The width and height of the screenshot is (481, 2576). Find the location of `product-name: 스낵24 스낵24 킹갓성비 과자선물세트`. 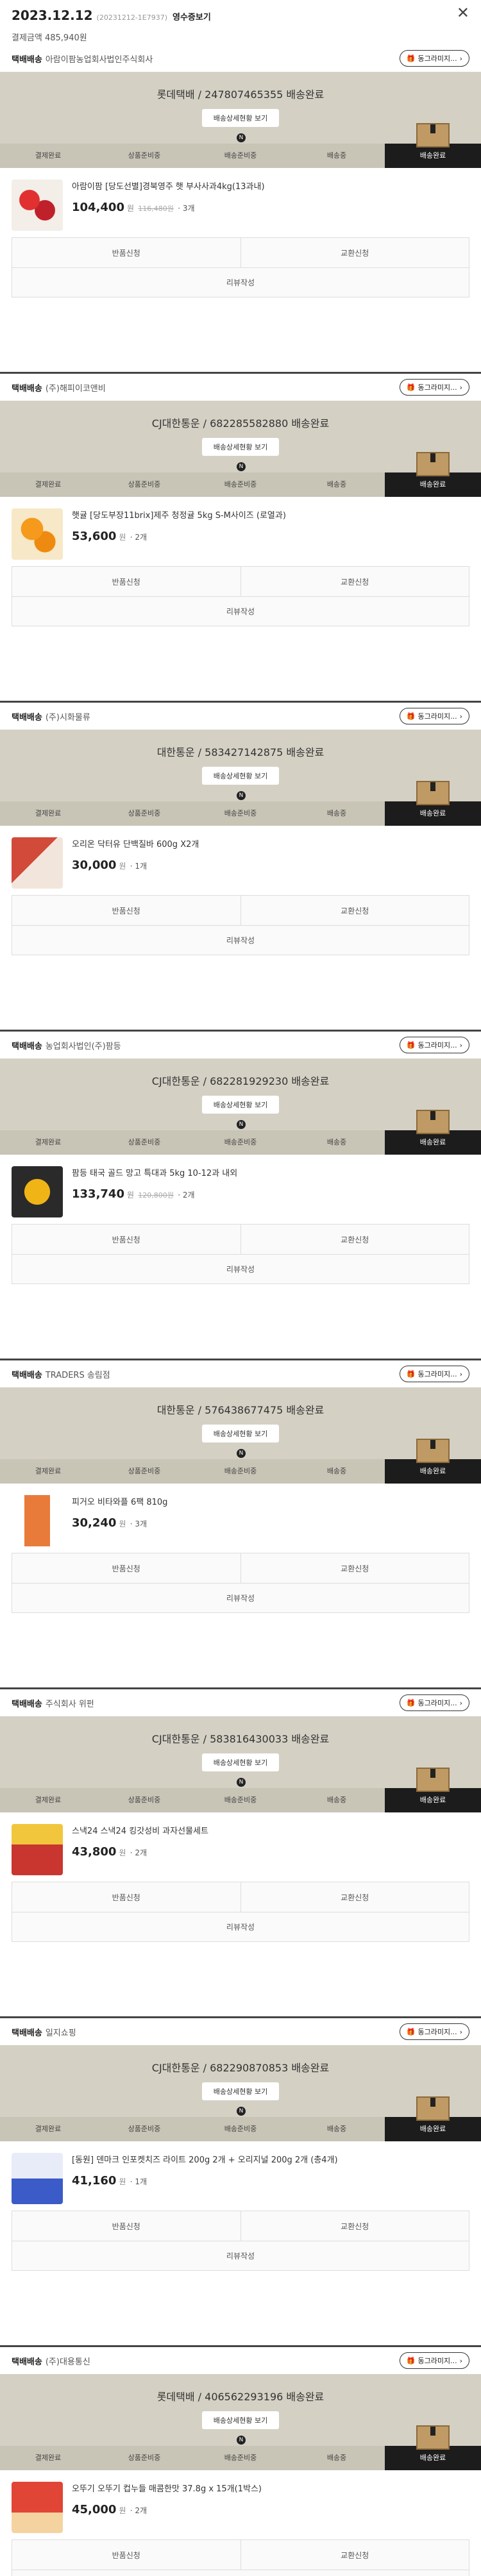

product-name: 스낵24 스낵24 킹갓성비 과자선물세트 is located at coordinates (140, 1830).